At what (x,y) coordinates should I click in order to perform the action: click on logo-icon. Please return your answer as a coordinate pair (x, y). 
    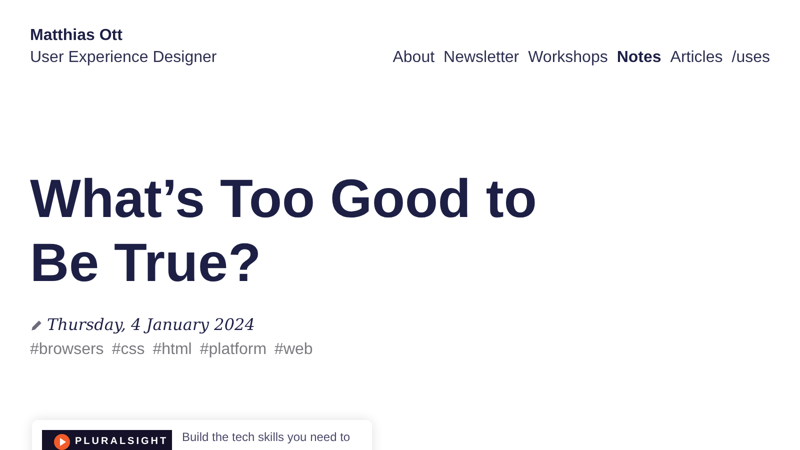
    Looking at the image, I should click on (62, 442).